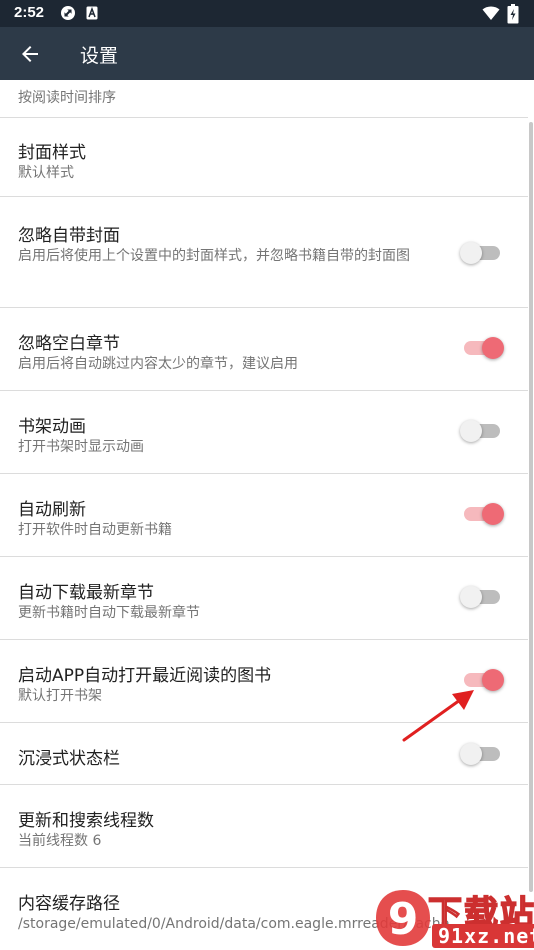 This screenshot has height=950, width=534. What do you see at coordinates (264, 99) in the screenshot?
I see `setting-item-sort-order: 按阅读时间排序` at bounding box center [264, 99].